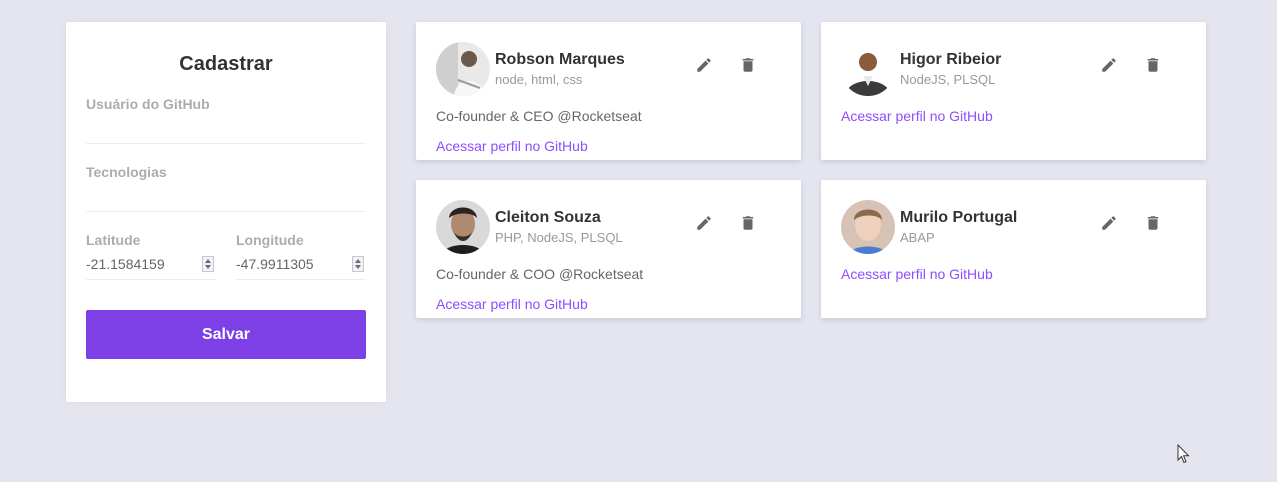  I want to click on dev-card-header: Cleiton Souza PHP, NodeJS, PLSQL, so click(608, 227).